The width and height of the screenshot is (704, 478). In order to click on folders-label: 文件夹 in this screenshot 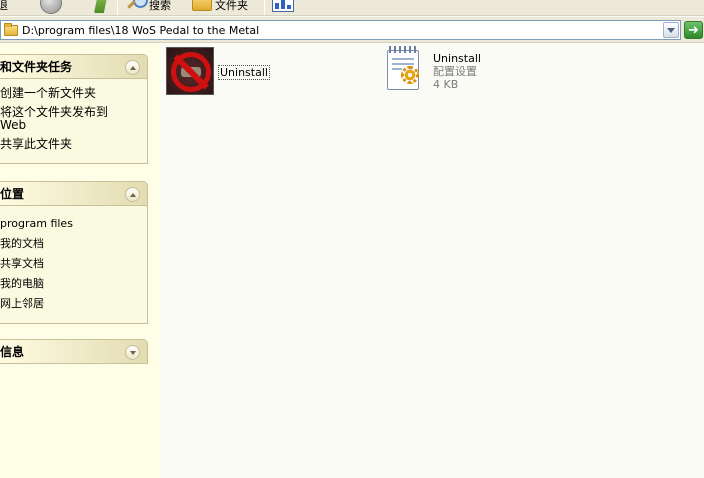, I will do `click(231, 6)`.